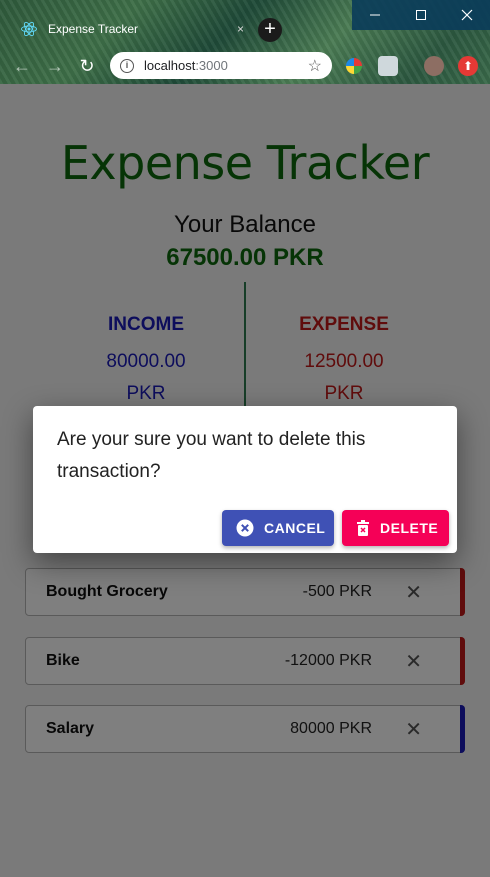 Image resolution: width=490 pixels, height=877 pixels. I want to click on url-port: :3000, so click(211, 65).